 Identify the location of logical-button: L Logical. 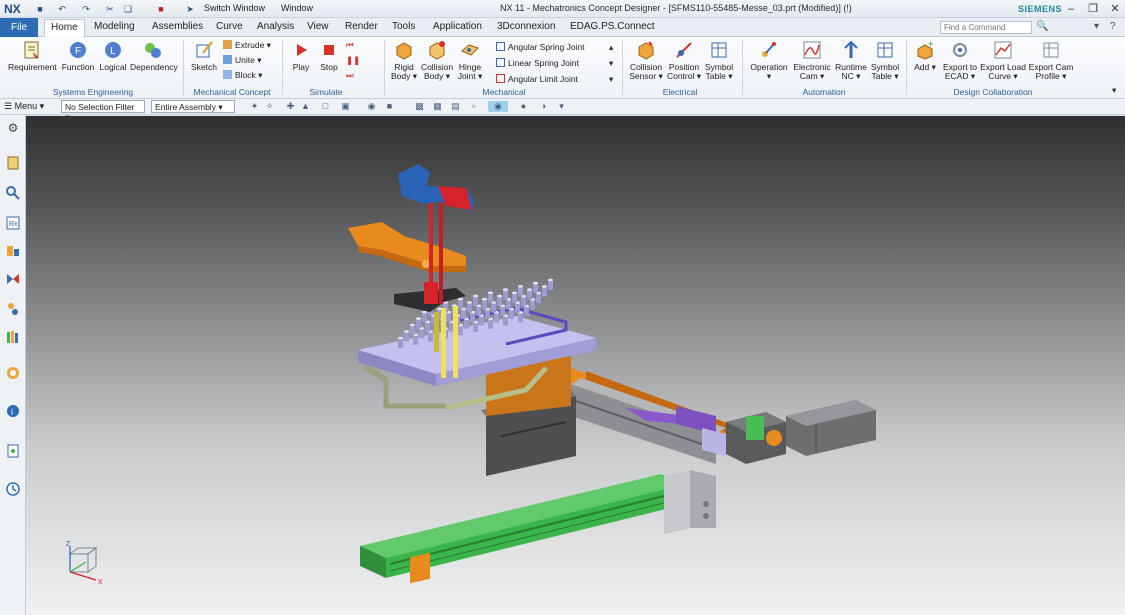
(113, 55).